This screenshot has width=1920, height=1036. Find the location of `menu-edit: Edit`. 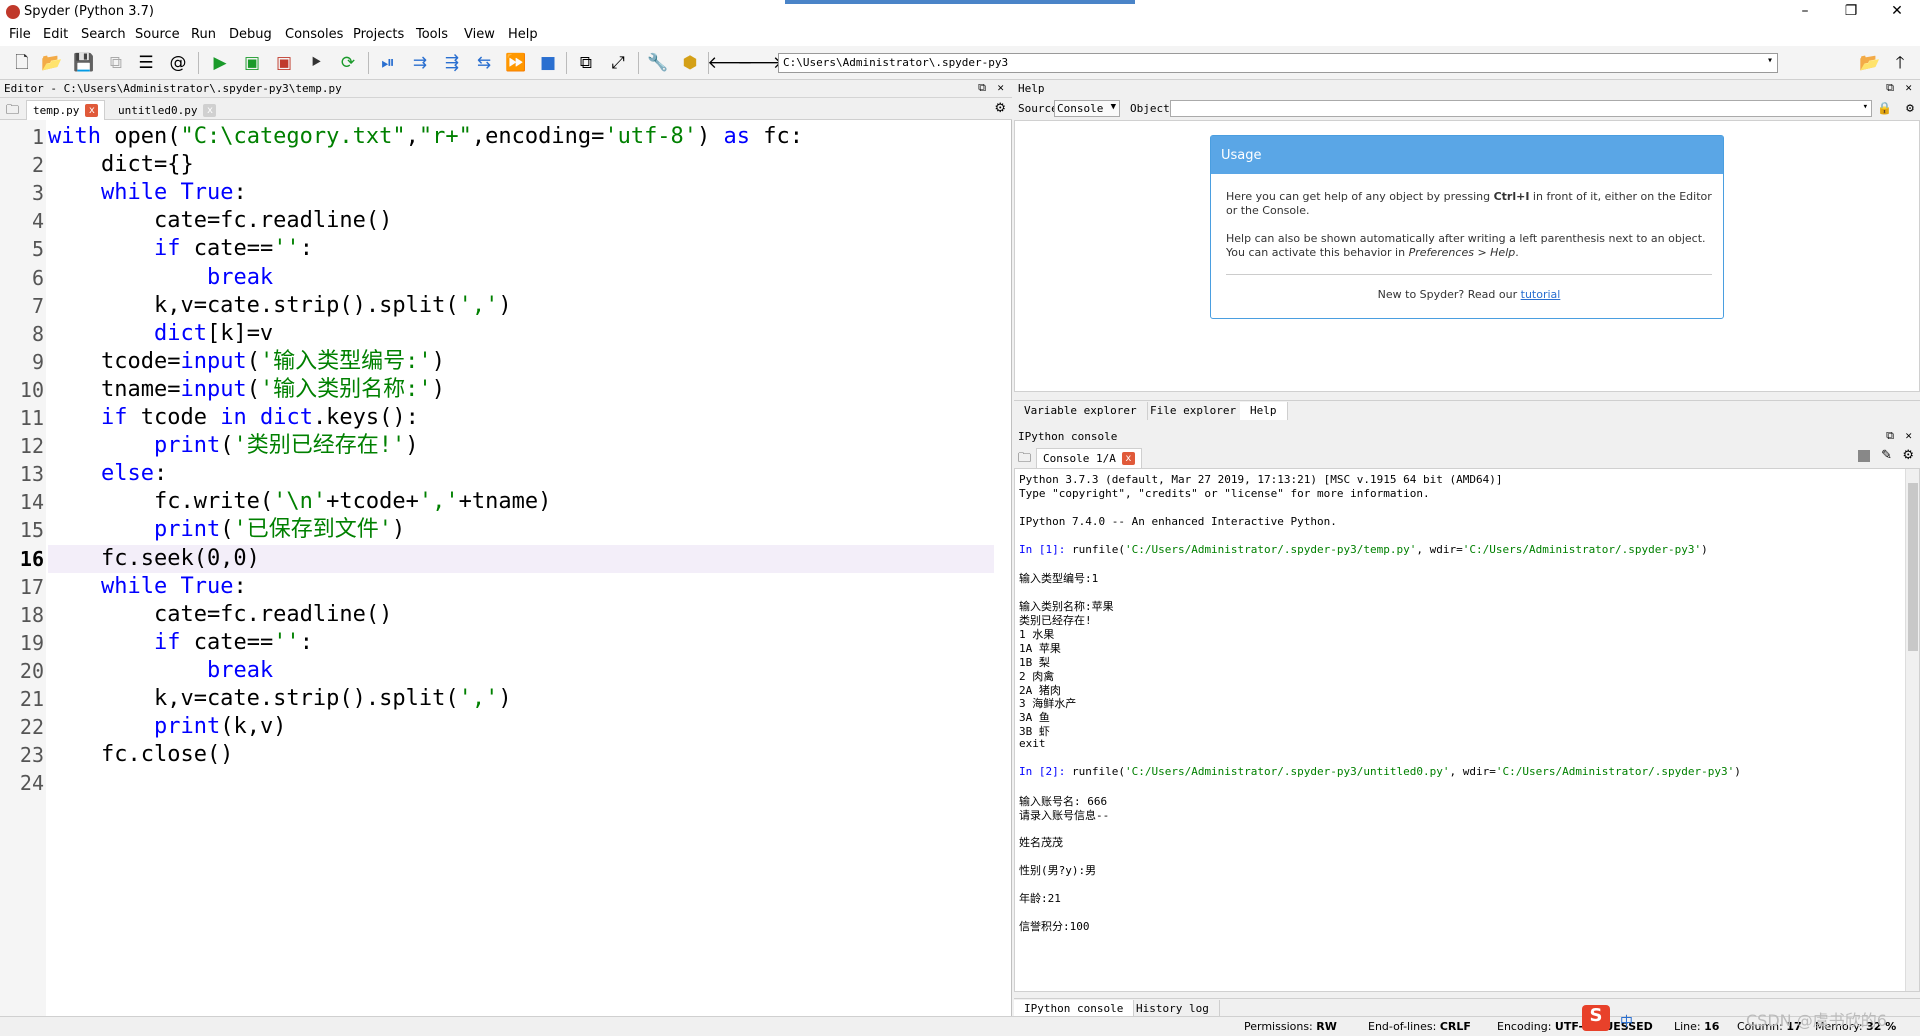

menu-edit: Edit is located at coordinates (55, 34).